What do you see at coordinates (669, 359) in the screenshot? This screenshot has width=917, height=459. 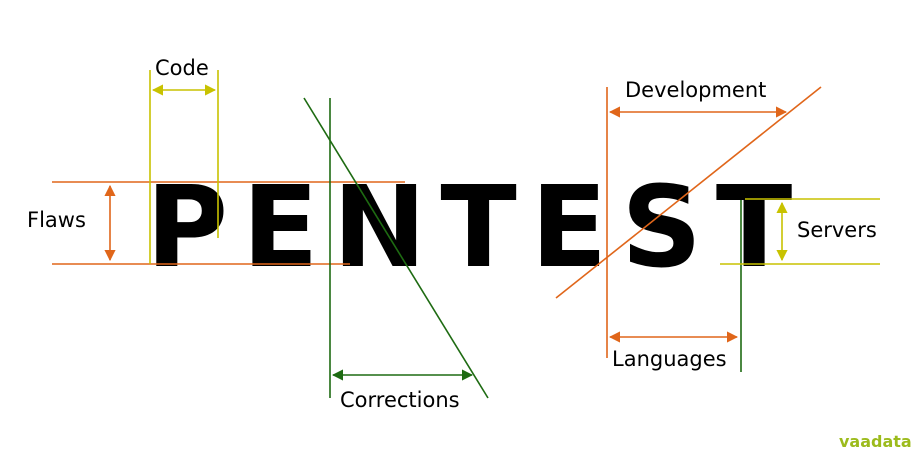 I see `languages-label: Languages` at bounding box center [669, 359].